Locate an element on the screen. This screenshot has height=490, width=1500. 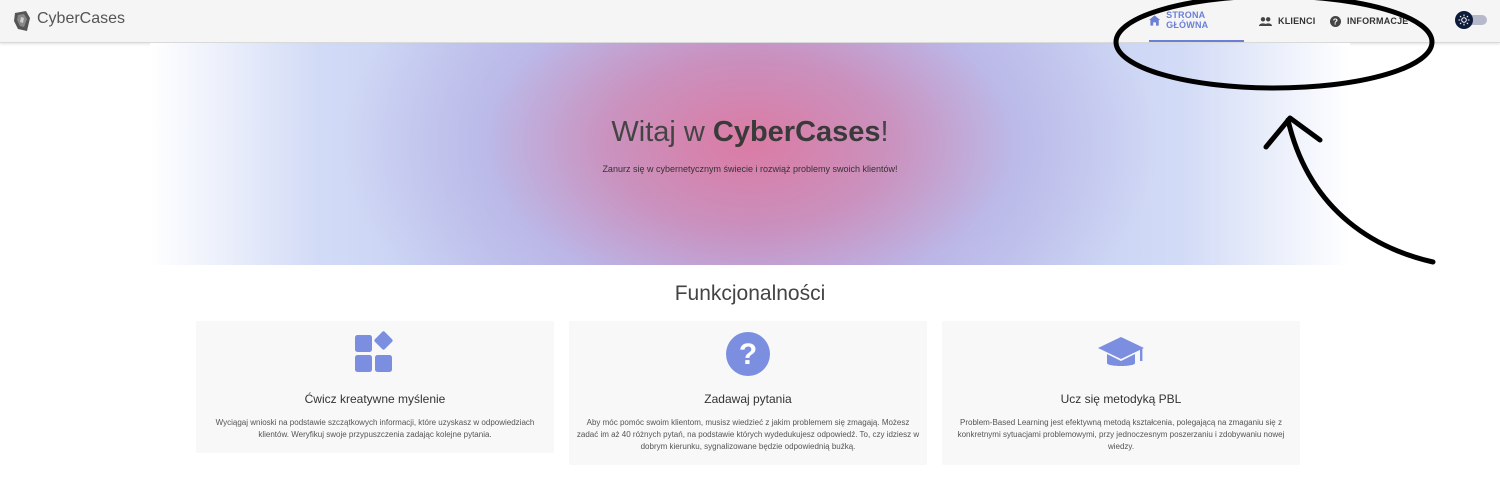
nav-home: STRONA GŁÓWNA is located at coordinates (1196, 21).